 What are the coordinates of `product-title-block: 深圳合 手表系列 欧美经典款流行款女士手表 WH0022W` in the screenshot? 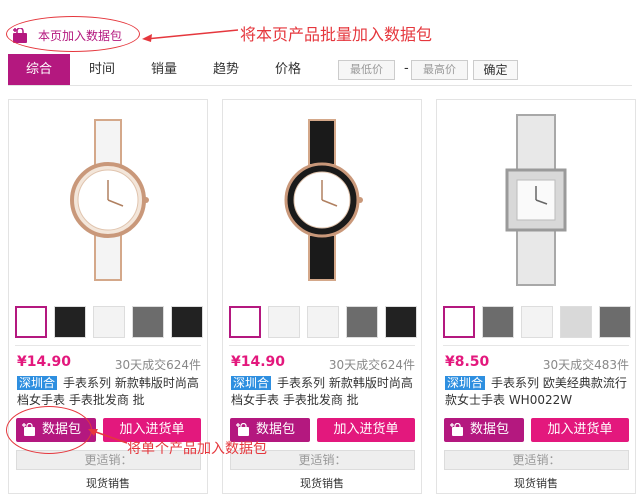 It's located at (538, 393).